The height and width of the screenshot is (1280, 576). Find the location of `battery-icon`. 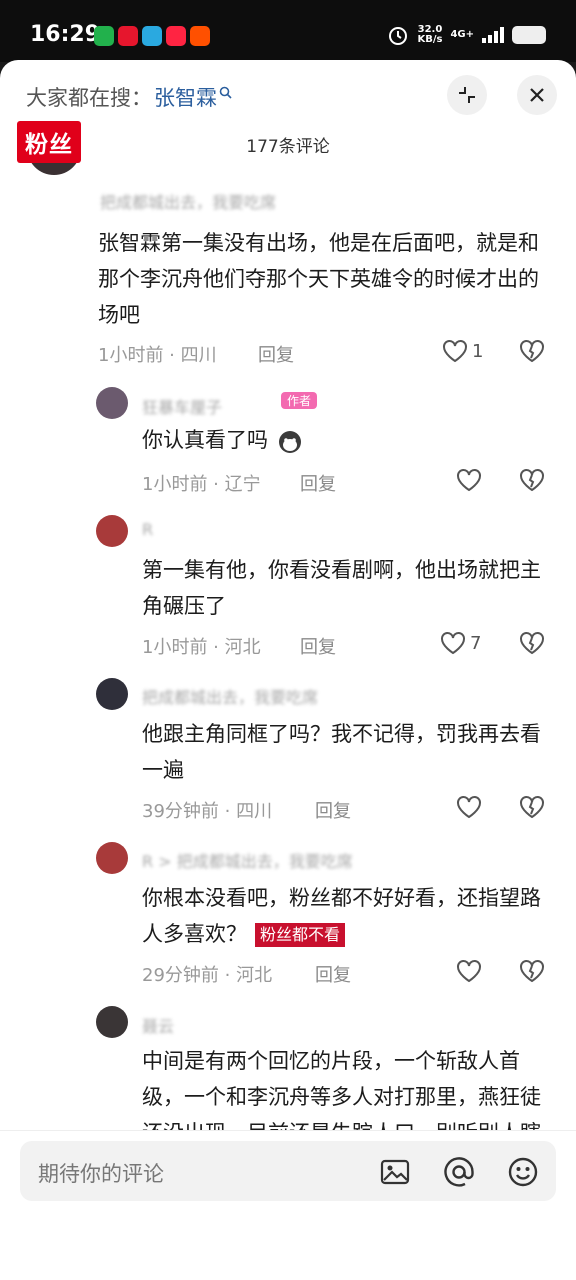

battery-icon is located at coordinates (529, 35).